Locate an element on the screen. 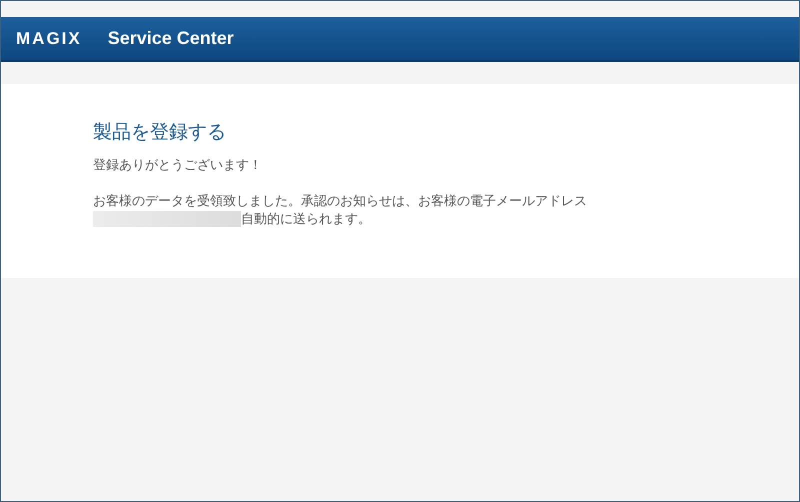  page-heading: 製品を登録する is located at coordinates (160, 133).